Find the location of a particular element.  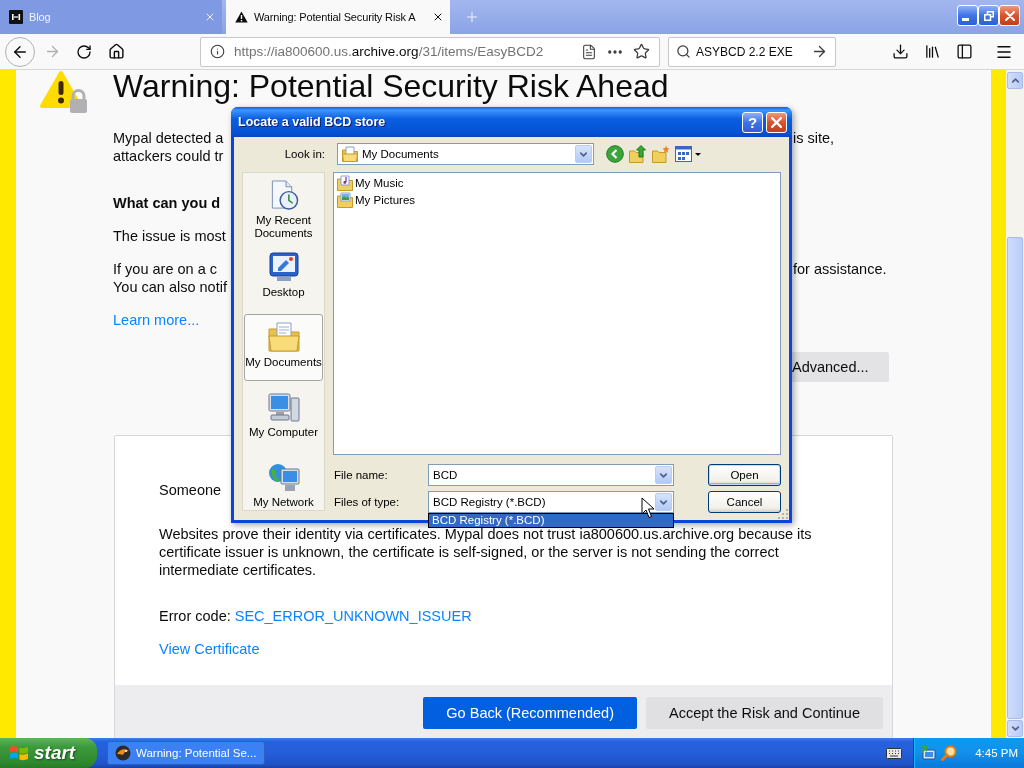

restore-icon is located at coordinates (988, 15).